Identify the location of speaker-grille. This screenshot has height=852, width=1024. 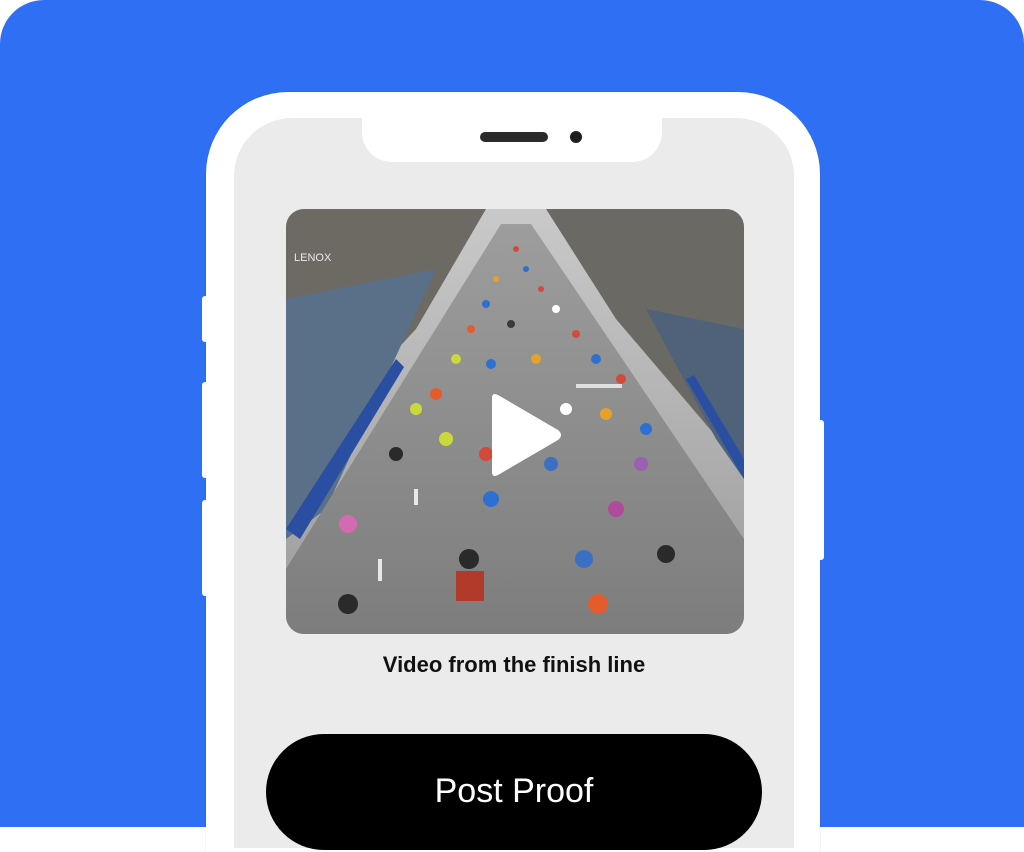
(514, 137).